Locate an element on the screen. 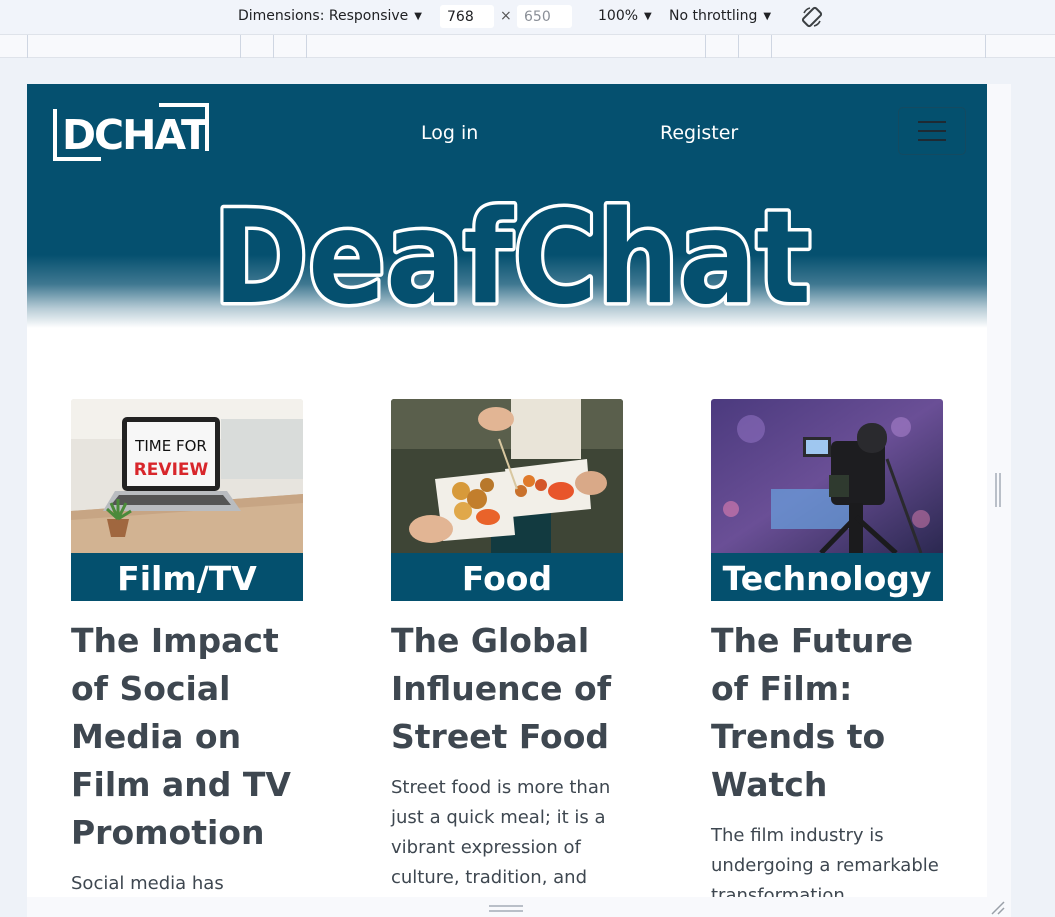 The height and width of the screenshot is (917, 1055). card-image-laptop: TIME FOR REVIEW is located at coordinates (187, 476).